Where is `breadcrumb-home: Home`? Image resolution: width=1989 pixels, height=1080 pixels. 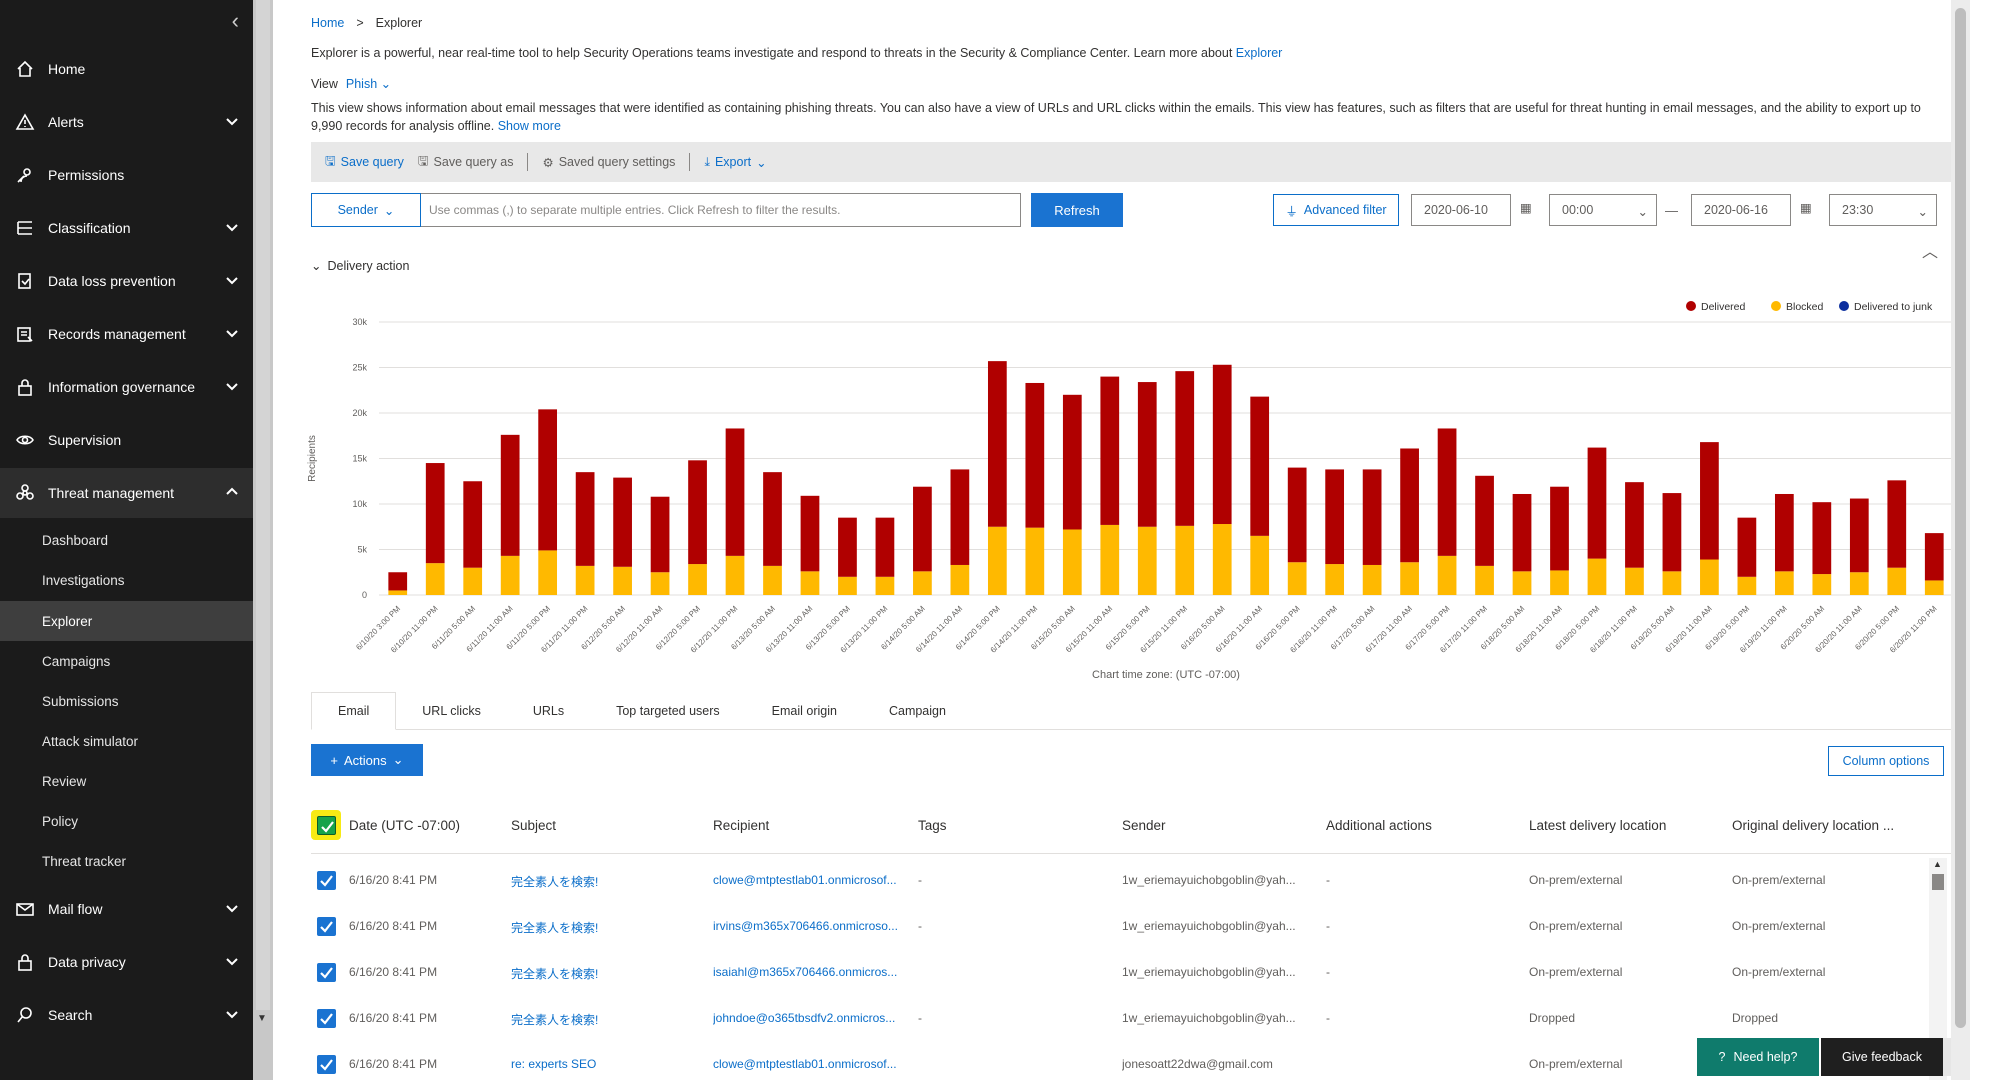 breadcrumb-home: Home is located at coordinates (327, 23).